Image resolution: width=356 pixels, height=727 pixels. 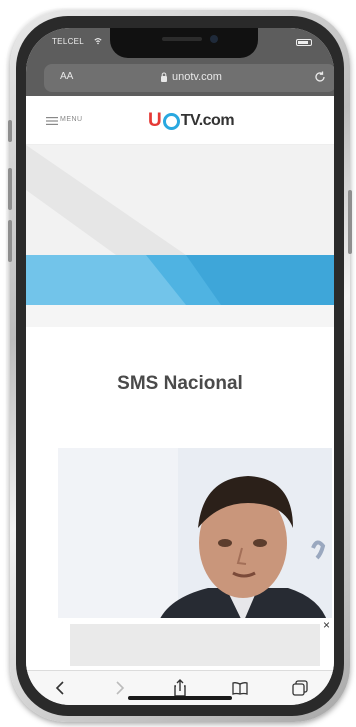 What do you see at coordinates (10, 131) in the screenshot?
I see `mute-switch` at bounding box center [10, 131].